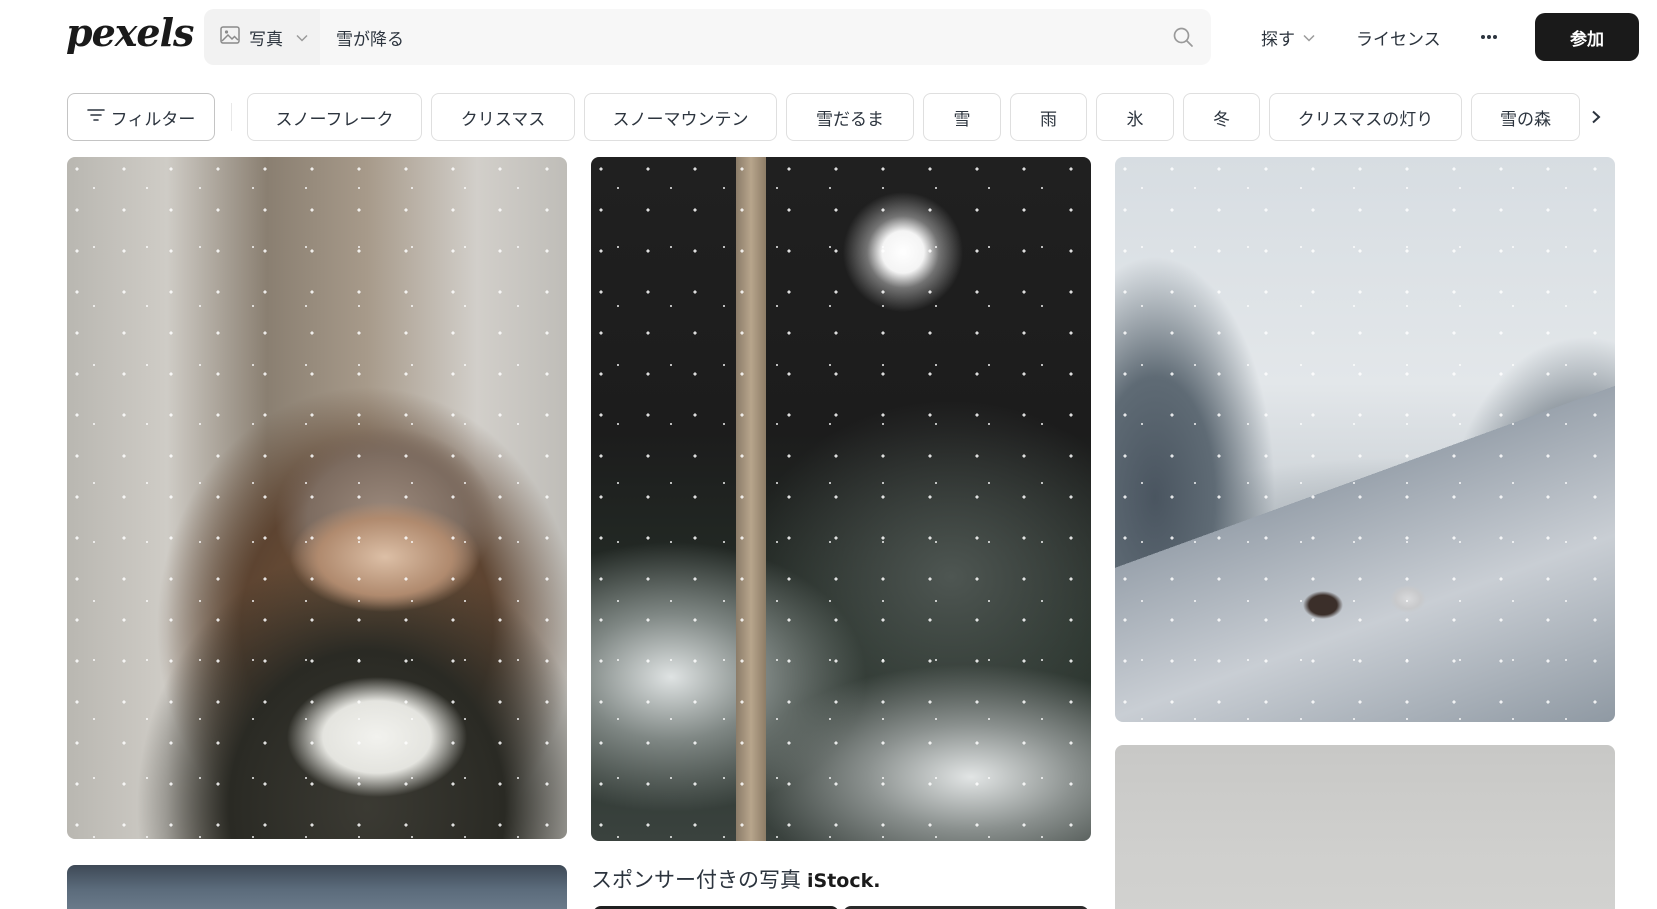  Describe the element at coordinates (1183, 37) in the screenshot. I see `search-icon` at that location.